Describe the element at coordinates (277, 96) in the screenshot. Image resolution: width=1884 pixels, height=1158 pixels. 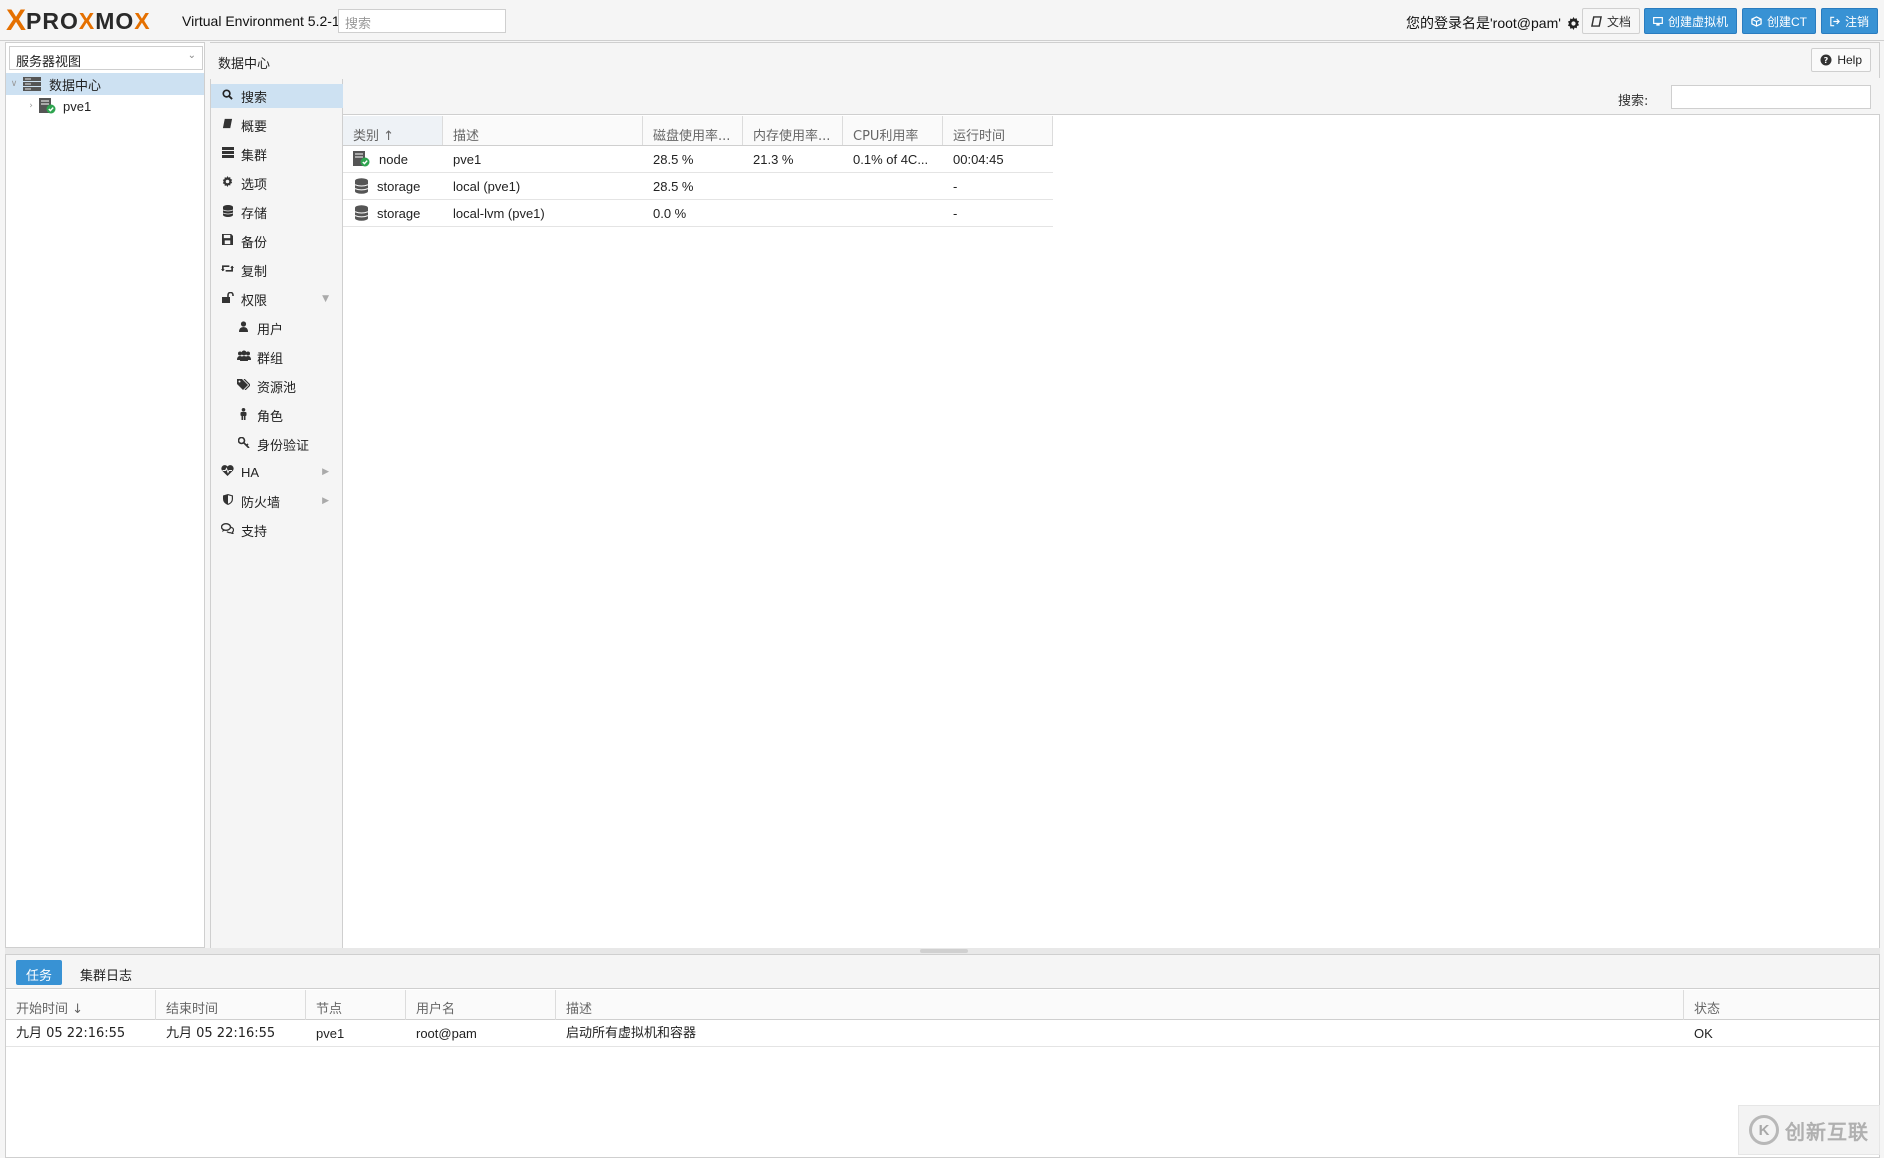
I see `nav-item-search: 搜索` at that location.